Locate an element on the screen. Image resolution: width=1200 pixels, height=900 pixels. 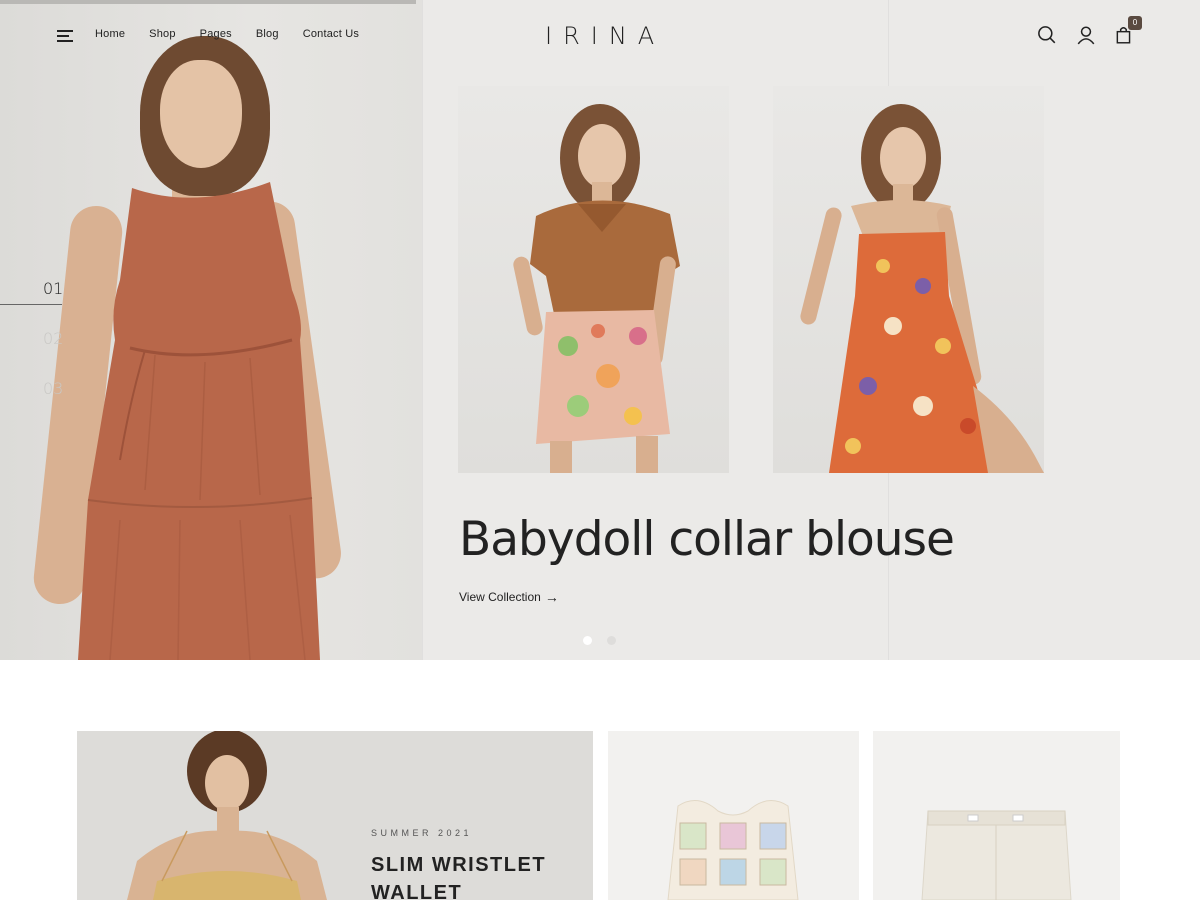
product-card-crochet-vest is located at coordinates (733, 815).